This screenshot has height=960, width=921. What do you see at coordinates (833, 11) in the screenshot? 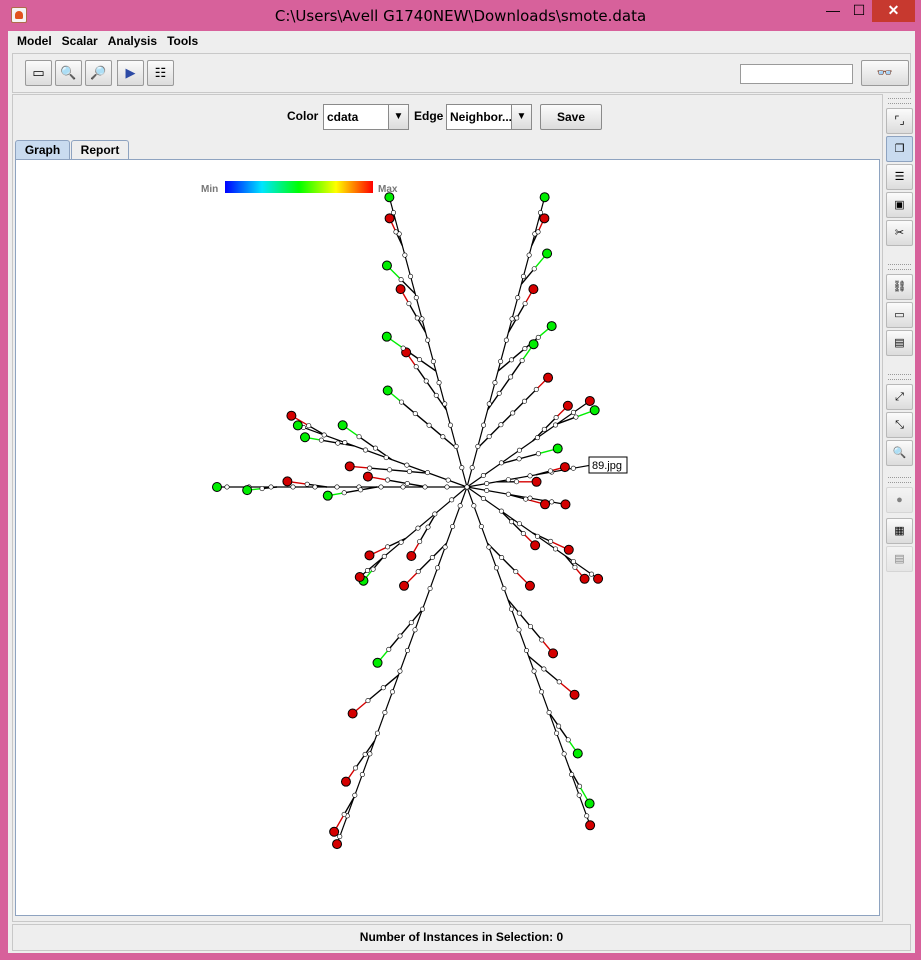
I see `minimize-button: —` at bounding box center [833, 11].